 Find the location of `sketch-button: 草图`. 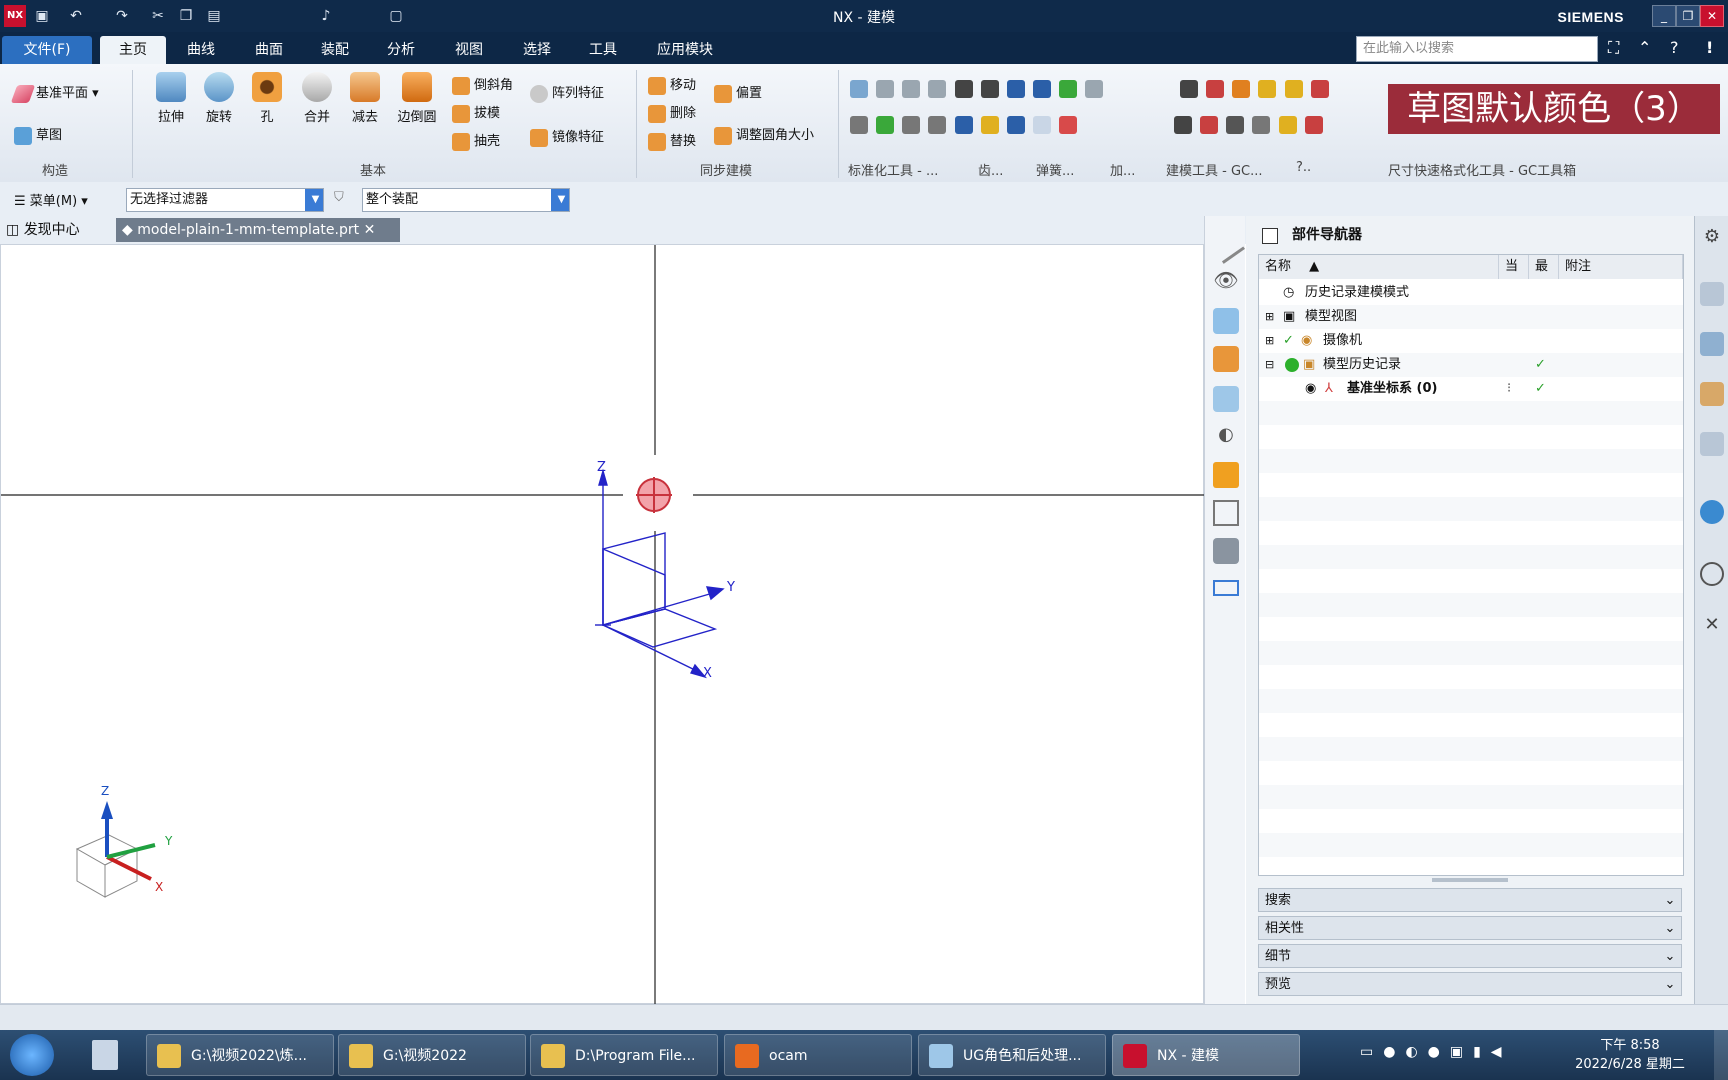

sketch-button: 草图 is located at coordinates (38, 134).